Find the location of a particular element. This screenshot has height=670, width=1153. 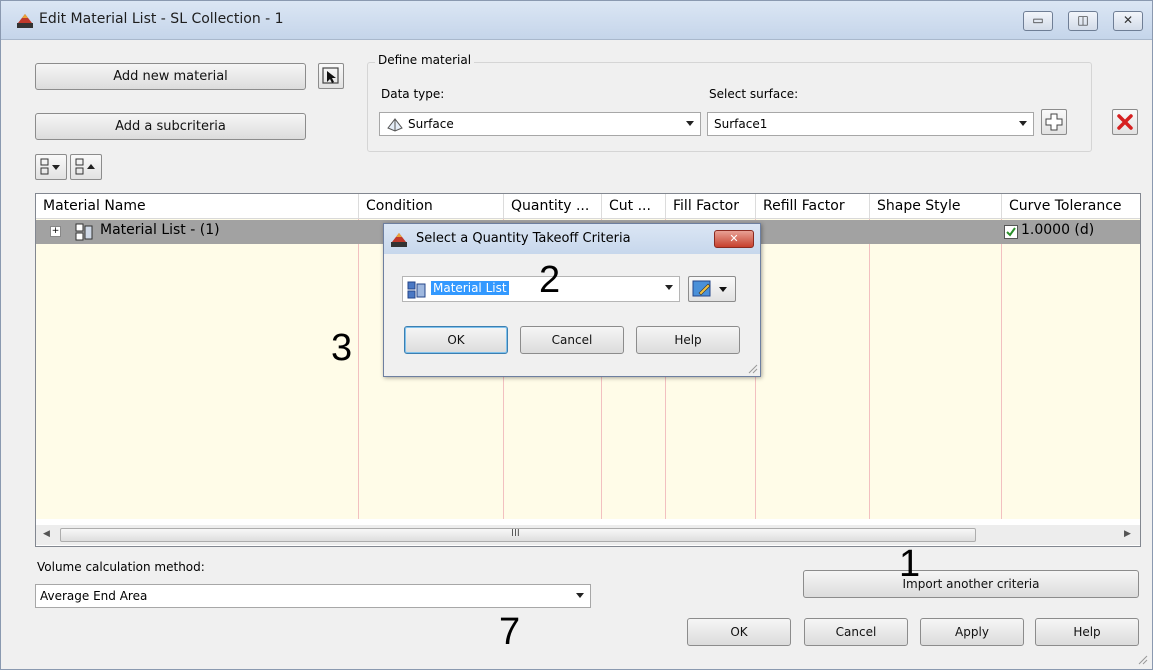

minimize-icon: ▭ is located at coordinates (1038, 20).